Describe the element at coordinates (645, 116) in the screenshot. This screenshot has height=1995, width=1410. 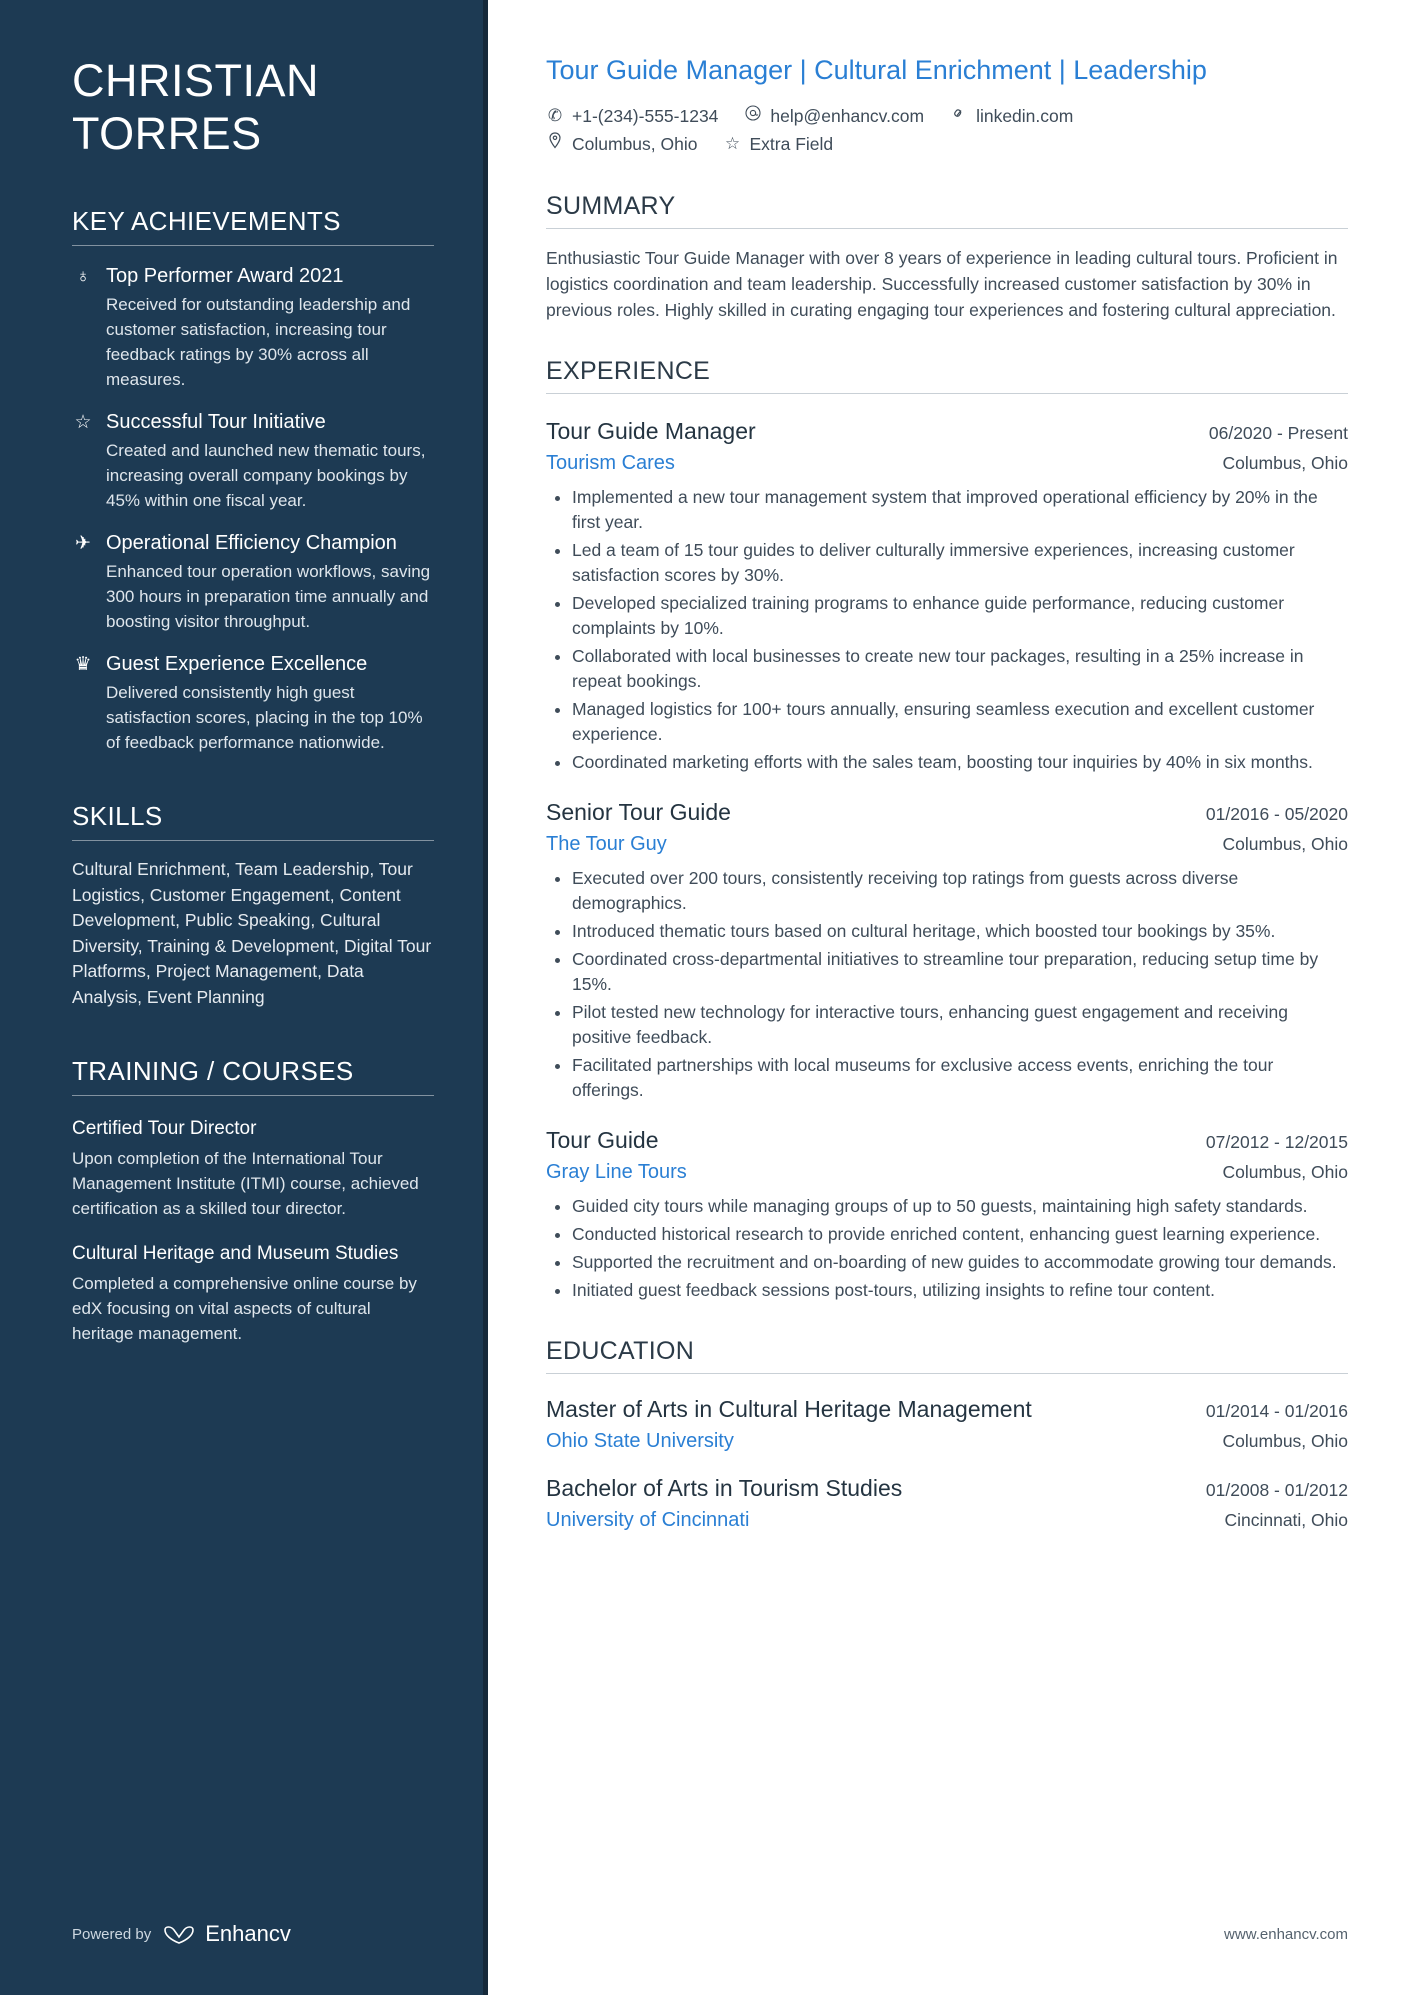
I see `phone-value: +1-(234)-555-1234` at that location.